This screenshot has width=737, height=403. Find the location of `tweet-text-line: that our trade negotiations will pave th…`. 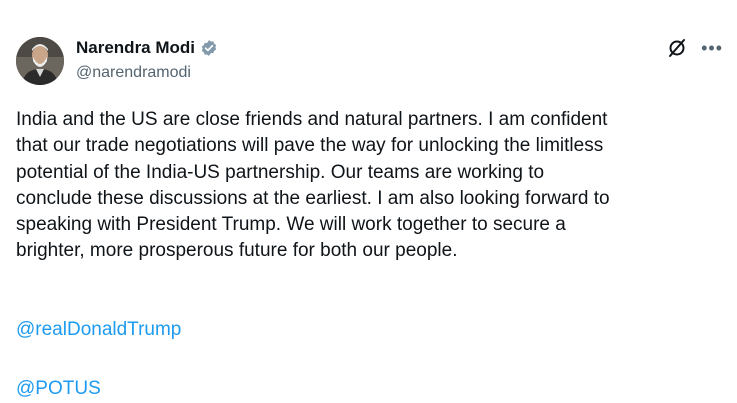

tweet-text-line: that our trade negotiations will pave th… is located at coordinates (310, 146).